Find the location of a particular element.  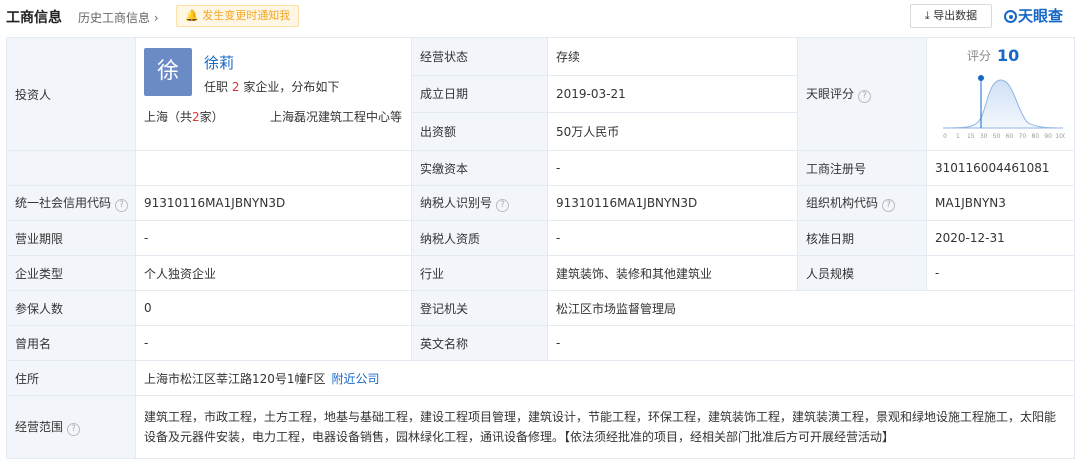

score-tick-label: 90 is located at coordinates (1048, 136).